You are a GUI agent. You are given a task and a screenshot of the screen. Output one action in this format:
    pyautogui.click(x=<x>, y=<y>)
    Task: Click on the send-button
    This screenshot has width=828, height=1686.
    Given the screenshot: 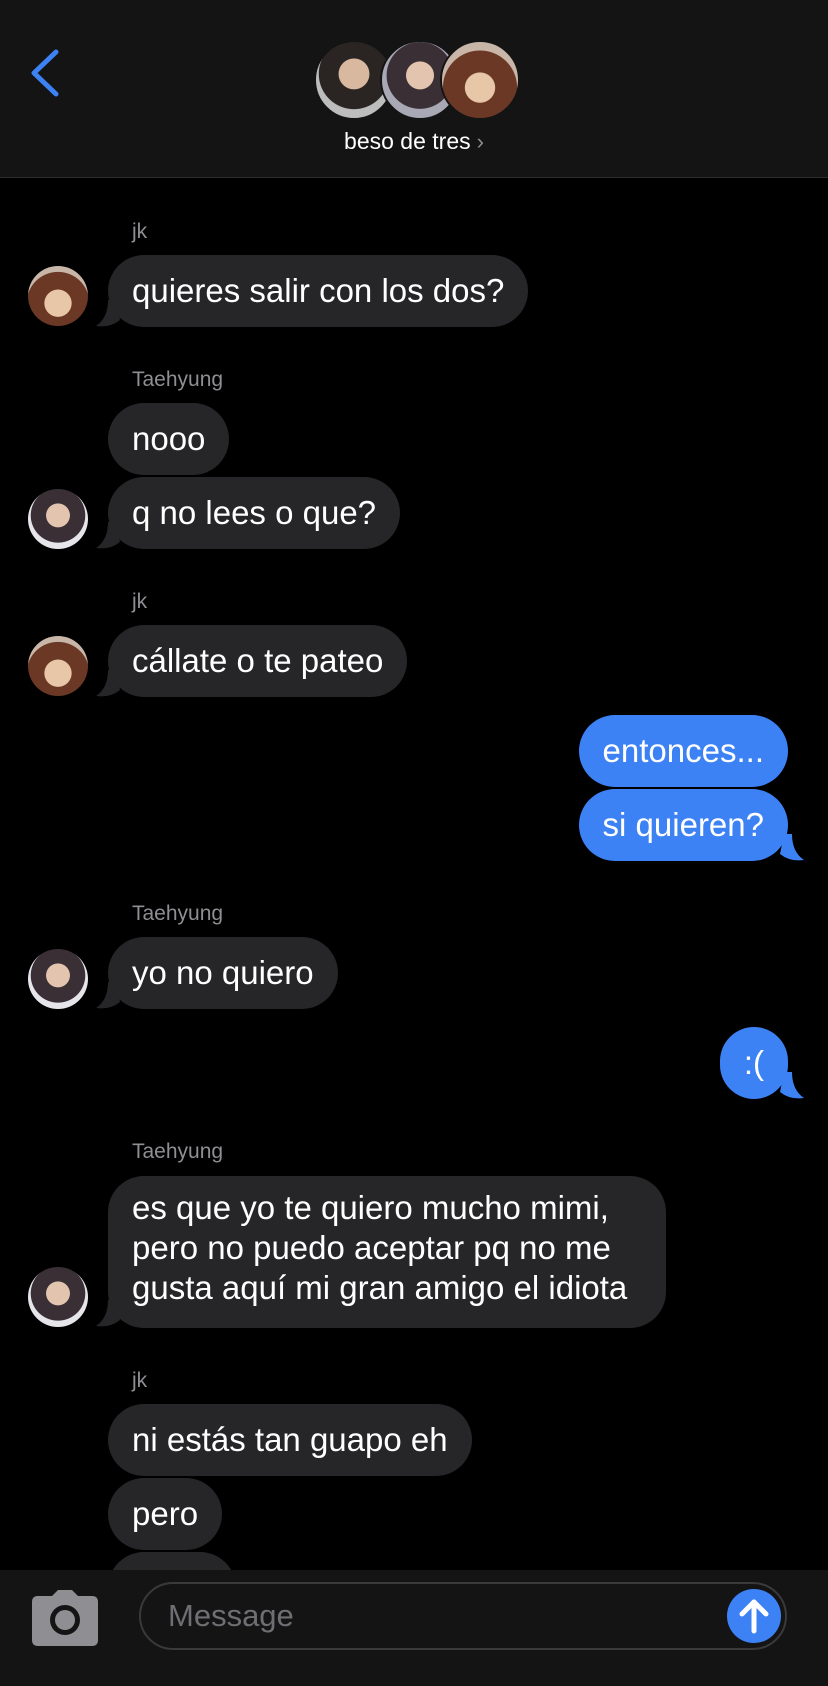 What is the action you would take?
    pyautogui.click(x=754, y=1616)
    